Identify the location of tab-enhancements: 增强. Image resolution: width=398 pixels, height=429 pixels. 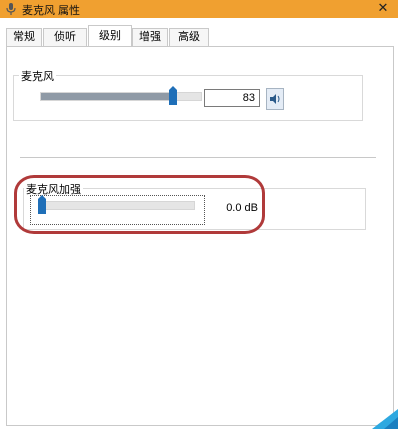
(150, 37).